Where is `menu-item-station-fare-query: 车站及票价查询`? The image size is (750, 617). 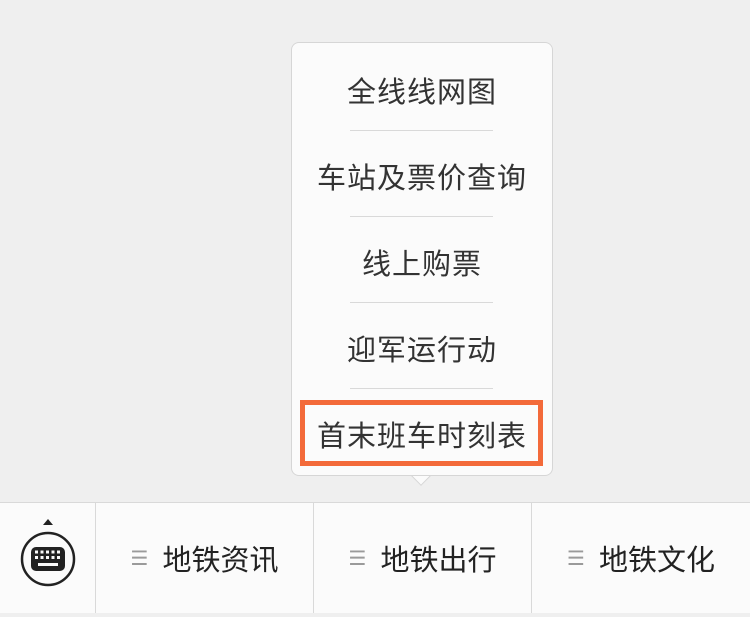 menu-item-station-fare-query: 车站及票价查询 is located at coordinates (422, 176).